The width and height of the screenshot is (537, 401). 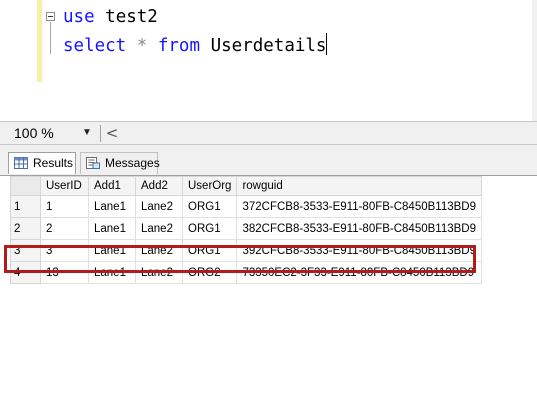 I want to click on tab-results: Results, so click(x=42, y=163).